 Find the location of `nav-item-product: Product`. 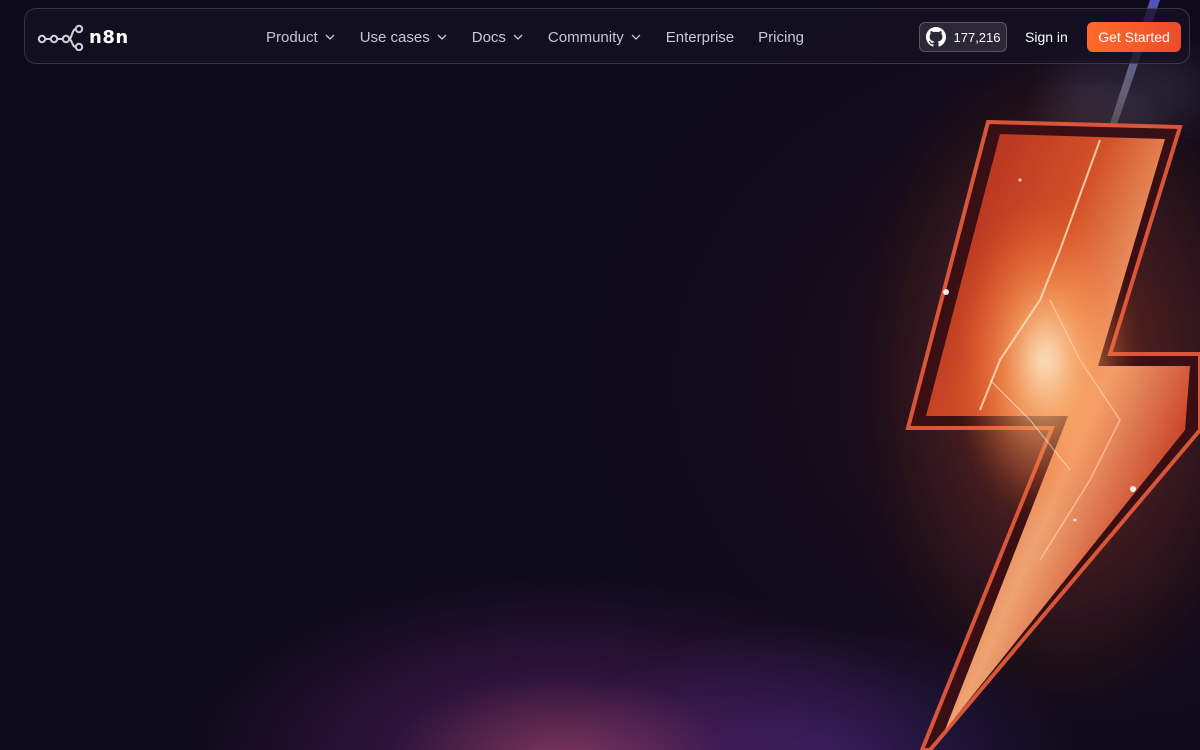

nav-item-product: Product is located at coordinates (301, 37).